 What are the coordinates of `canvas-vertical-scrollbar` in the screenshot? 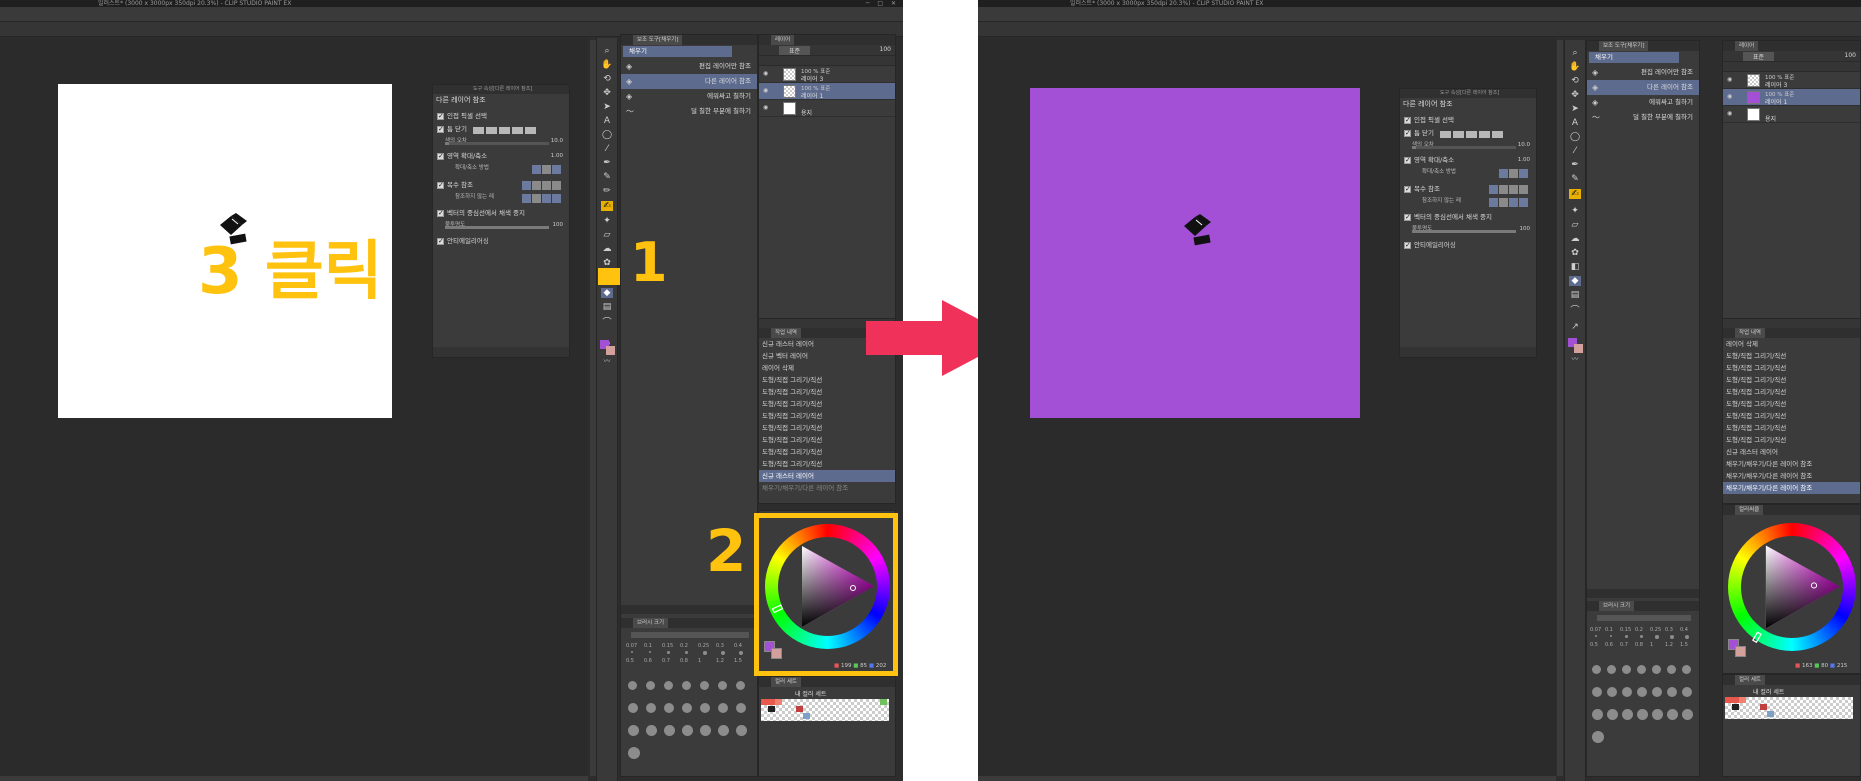 It's located at (1560, 408).